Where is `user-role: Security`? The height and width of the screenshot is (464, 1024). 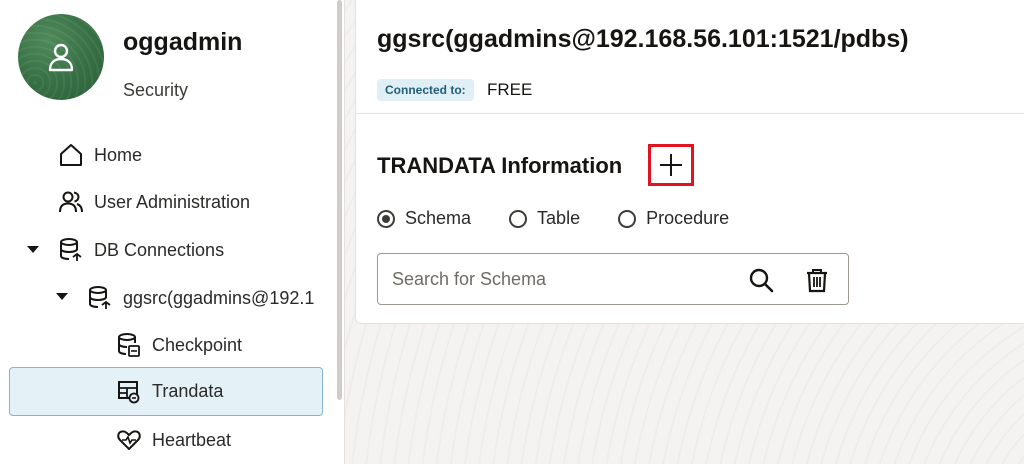 user-role: Security is located at coordinates (156, 90).